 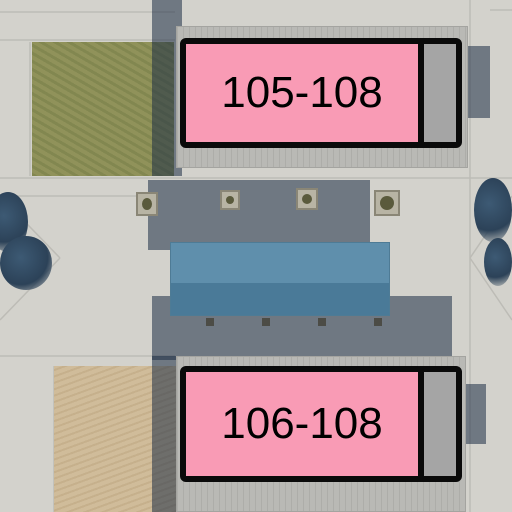 What do you see at coordinates (302, 424) in the screenshot?
I see `map-label-106-108: 106-108` at bounding box center [302, 424].